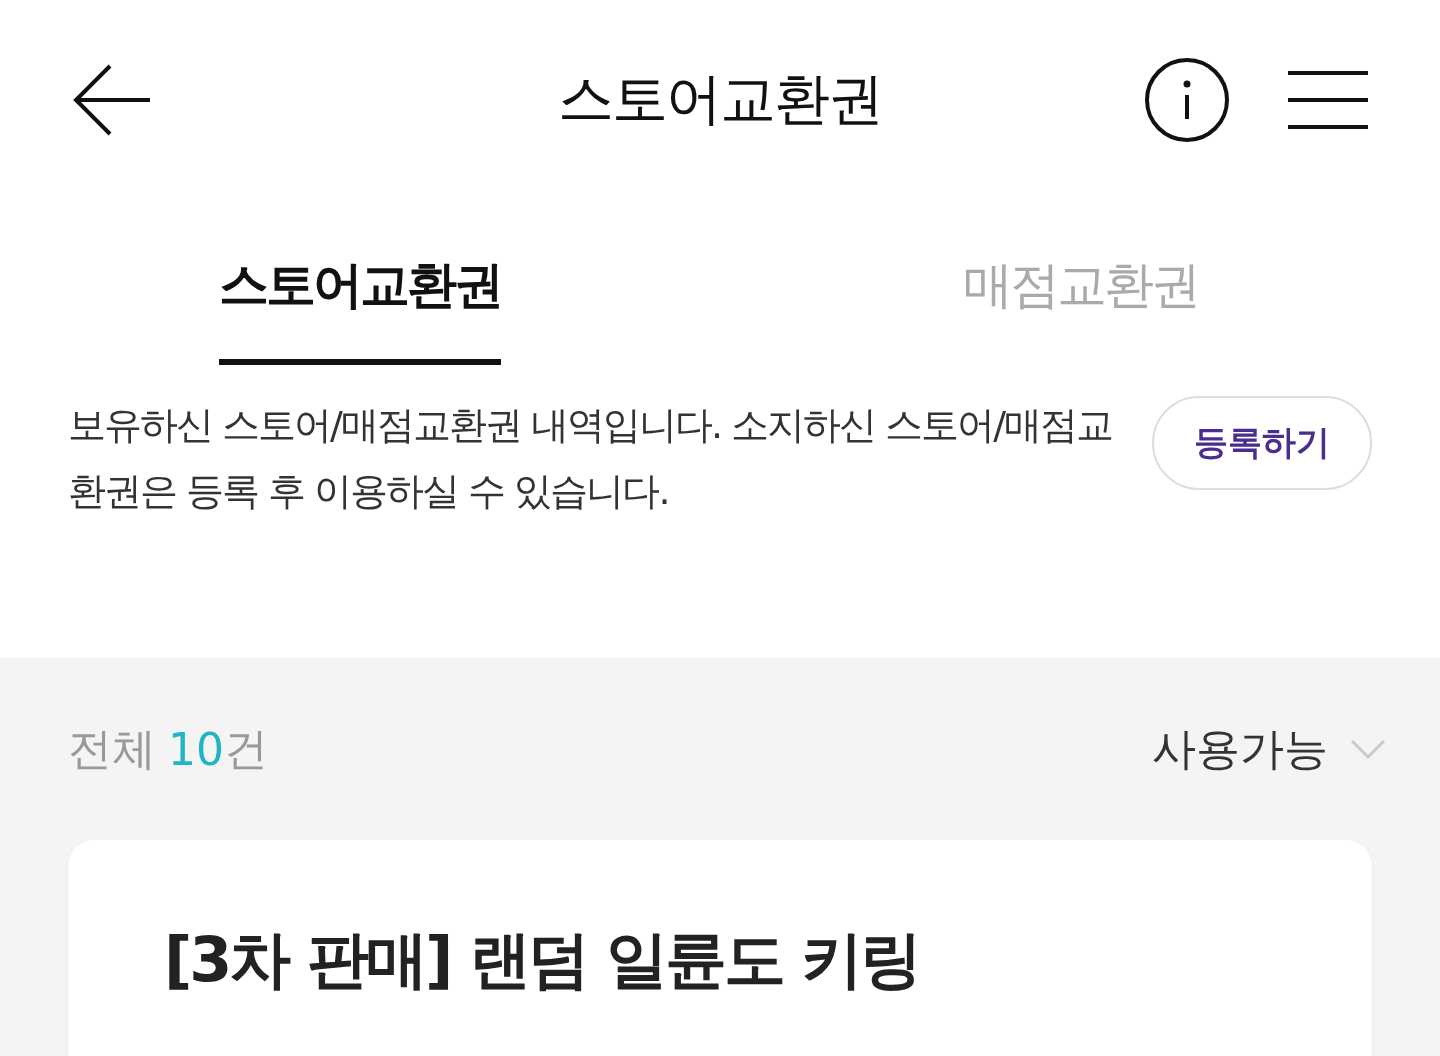 The width and height of the screenshot is (1440, 1056). I want to click on menu-button, so click(1328, 100).